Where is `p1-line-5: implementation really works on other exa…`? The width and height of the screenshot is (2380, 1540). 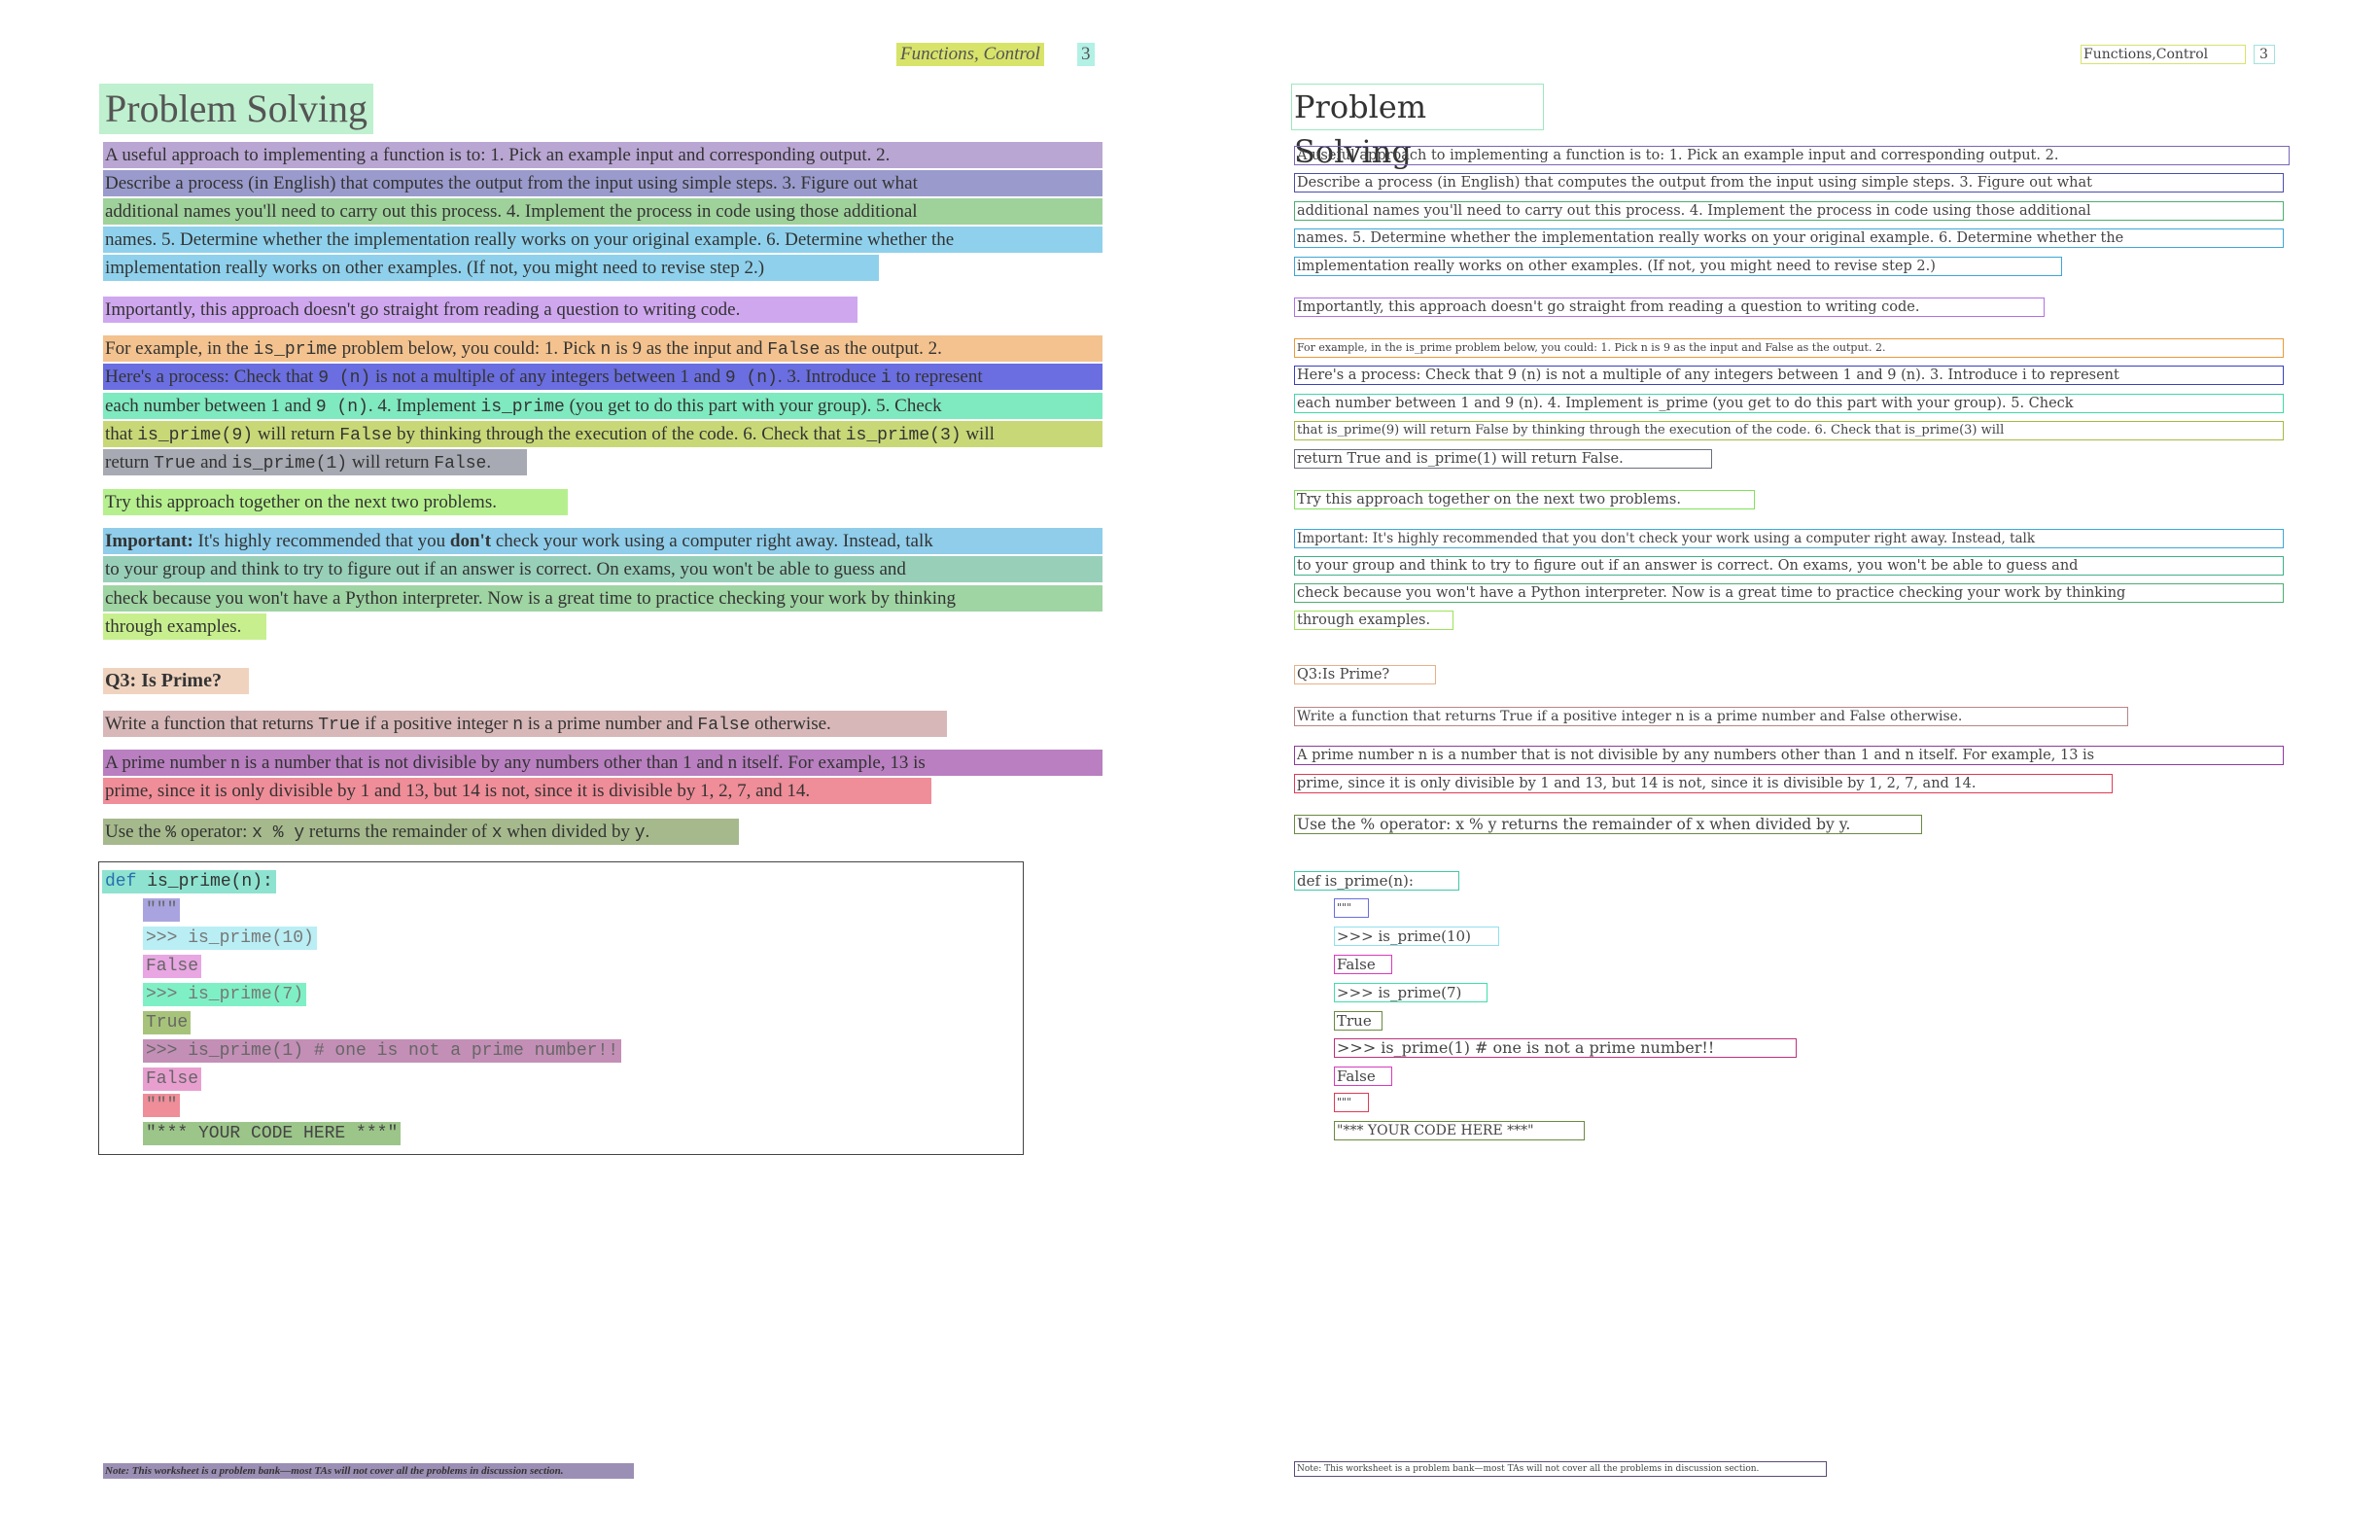 p1-line-5: implementation really works on other exa… is located at coordinates (491, 268).